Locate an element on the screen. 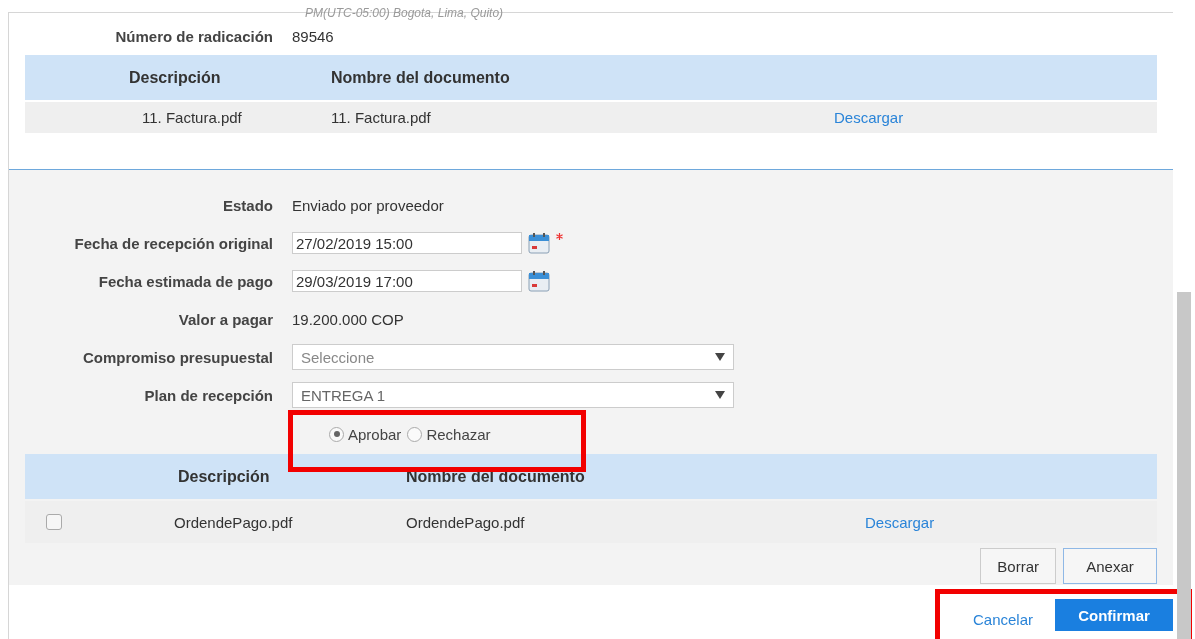 This screenshot has width=1195, height=639. attachment-button: Borrar is located at coordinates (1018, 566).